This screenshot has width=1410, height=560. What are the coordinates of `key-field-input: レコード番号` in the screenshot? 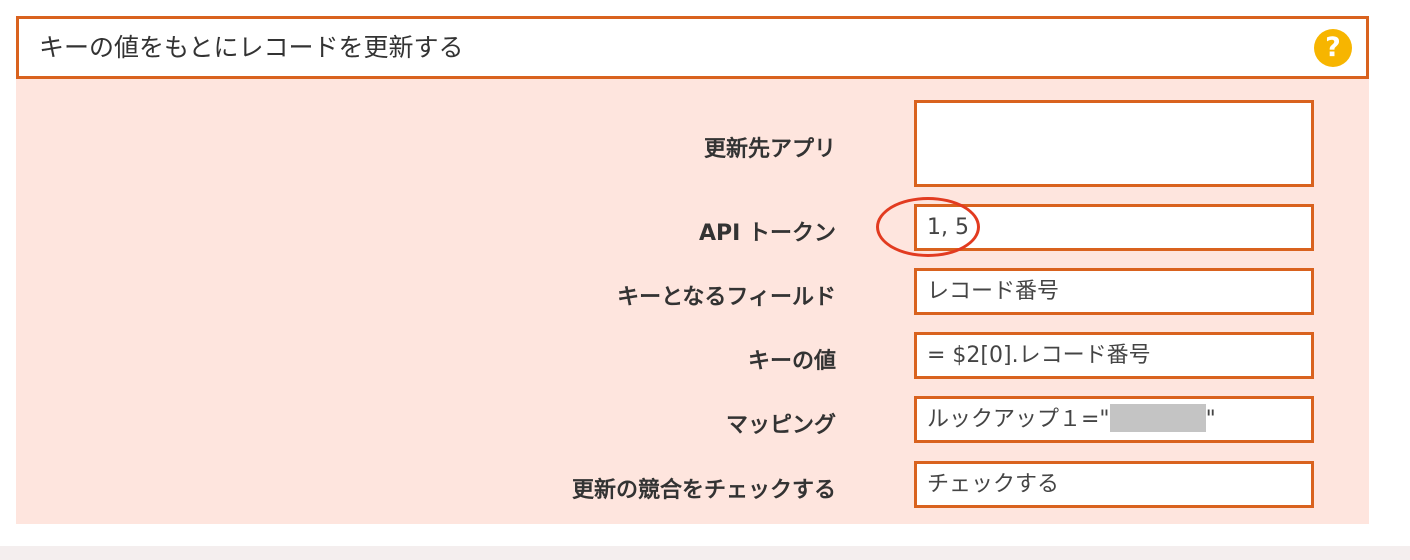 It's located at (1114, 291).